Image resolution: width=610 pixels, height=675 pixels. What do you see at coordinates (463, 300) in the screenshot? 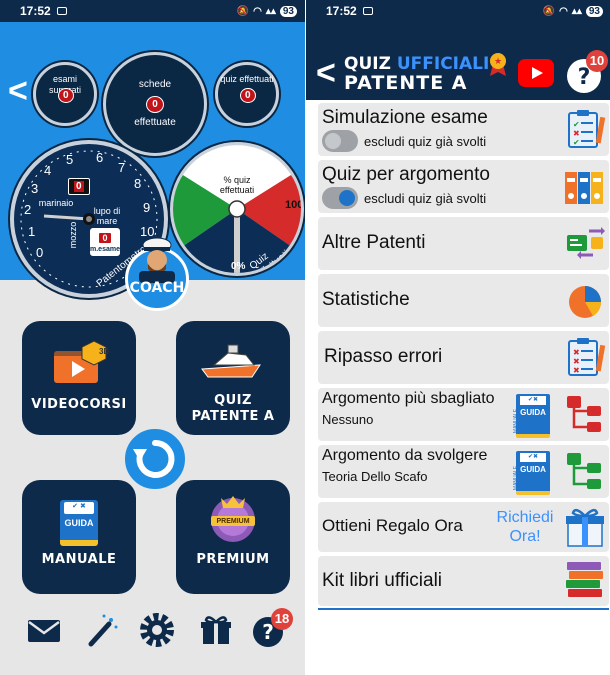
I see `menu-statistiche: Statistiche` at bounding box center [463, 300].